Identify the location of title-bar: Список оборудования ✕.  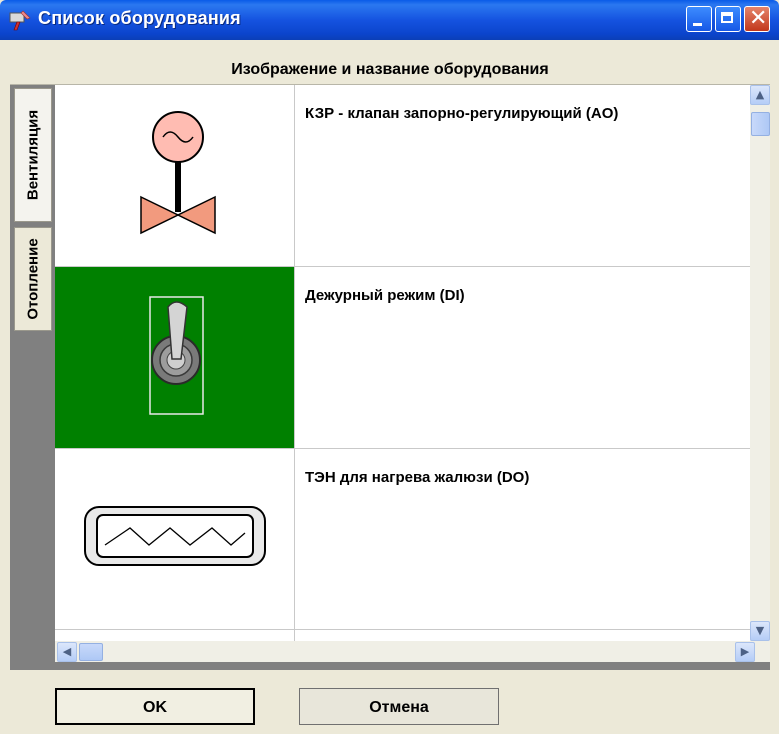
(389, 20).